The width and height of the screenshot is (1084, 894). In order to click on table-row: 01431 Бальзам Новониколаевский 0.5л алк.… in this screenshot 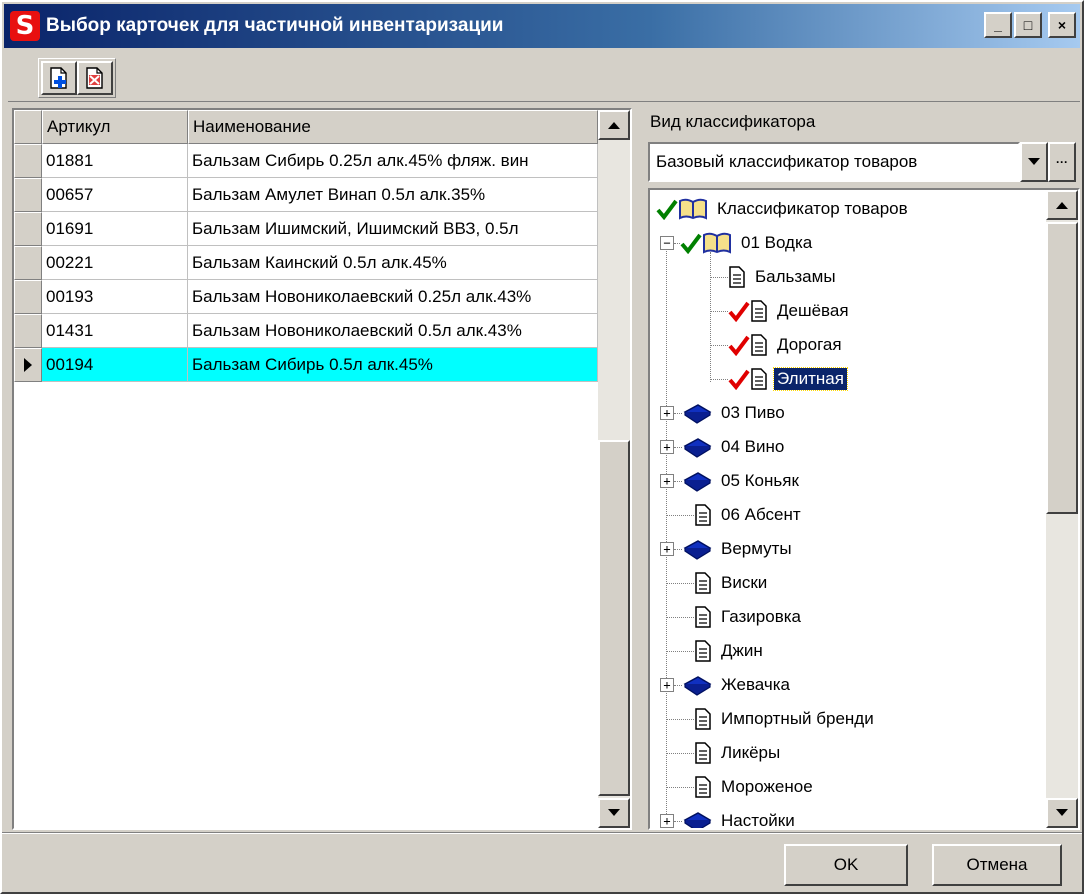, I will do `click(306, 331)`.